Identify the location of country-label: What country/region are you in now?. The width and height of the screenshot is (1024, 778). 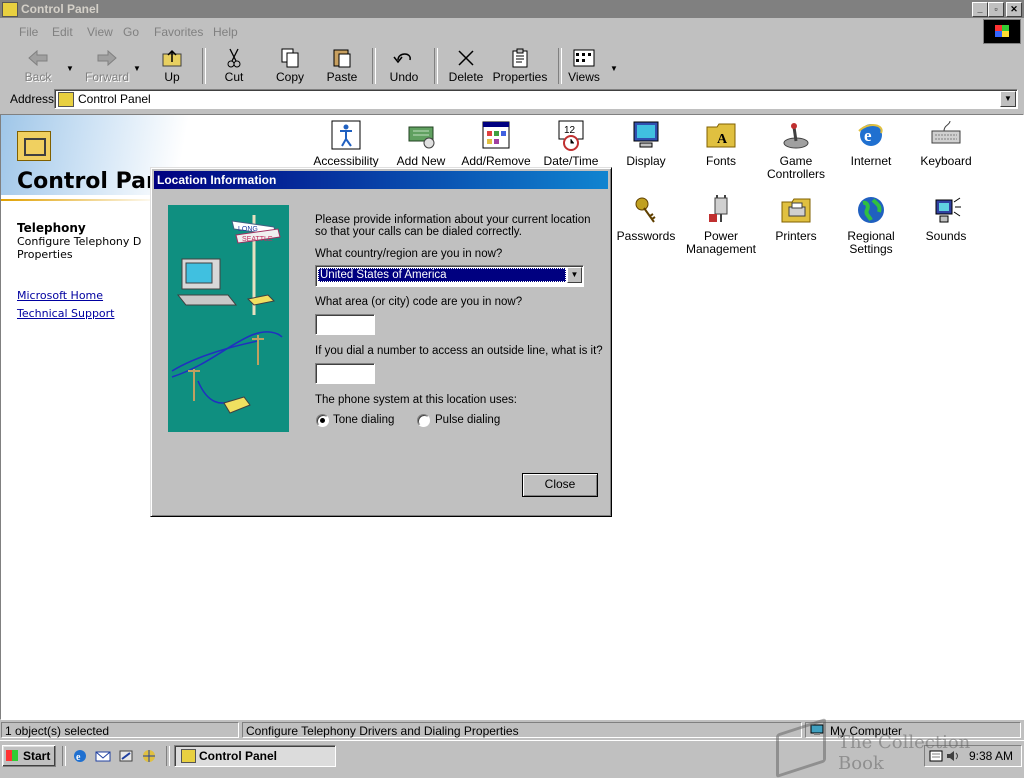
(409, 254).